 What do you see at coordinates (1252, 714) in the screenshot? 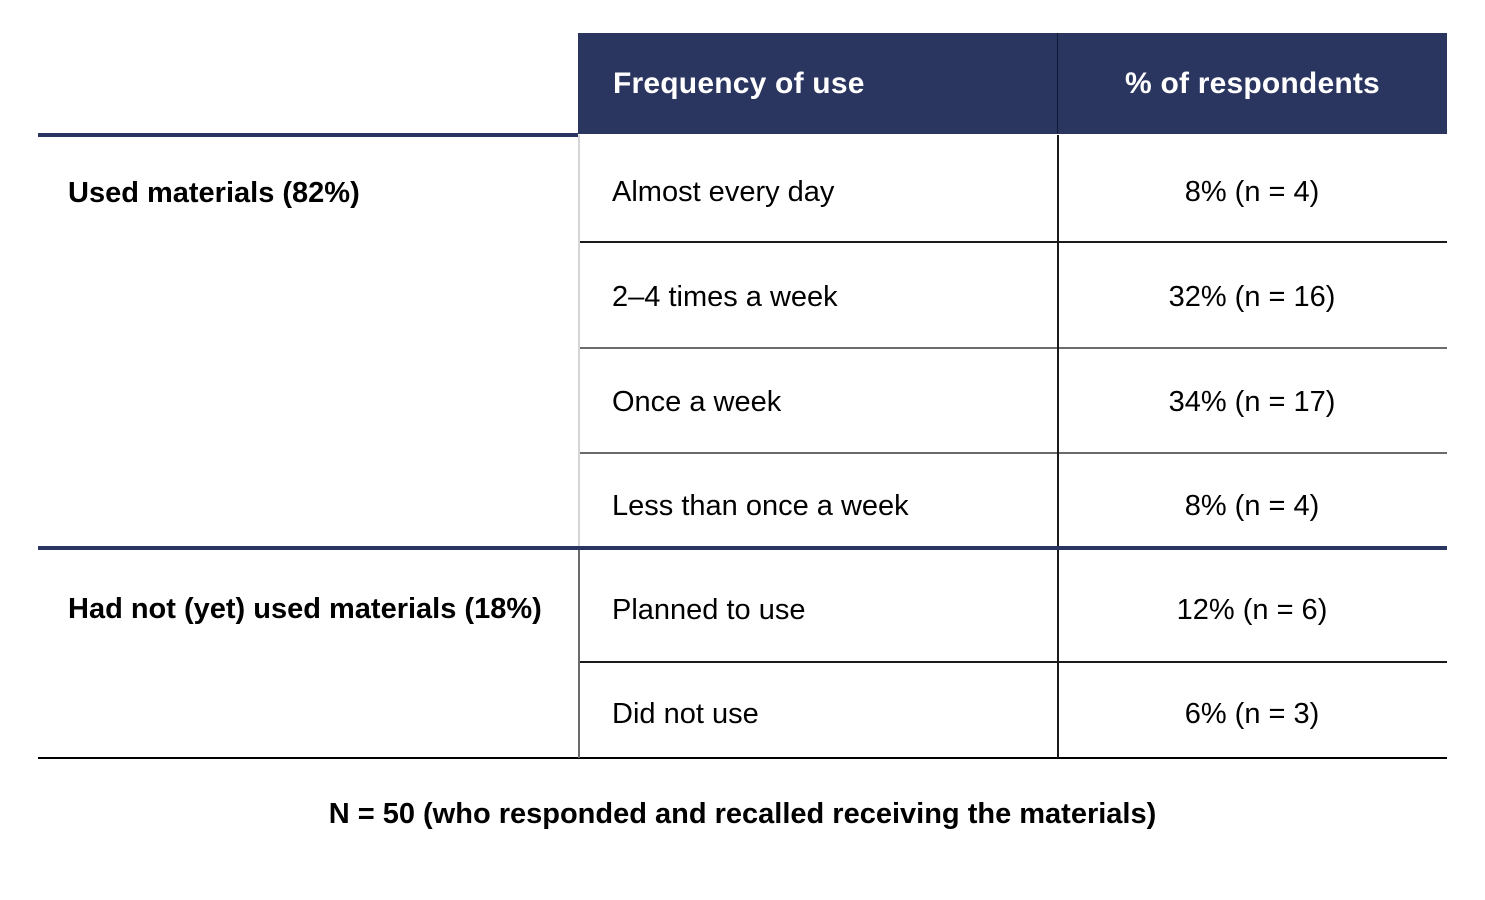
I see `table-row-percent-5: 6% (n = 3)` at bounding box center [1252, 714].